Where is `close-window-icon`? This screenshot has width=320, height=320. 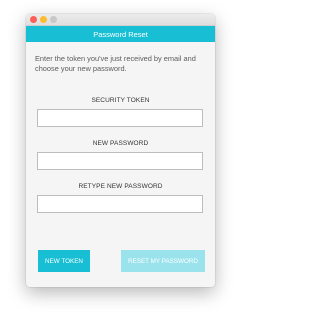
close-window-icon is located at coordinates (33, 19).